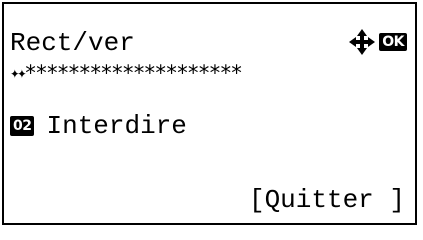 The image size is (423, 240). I want to click on navigation-hint: OK, so click(377, 42).